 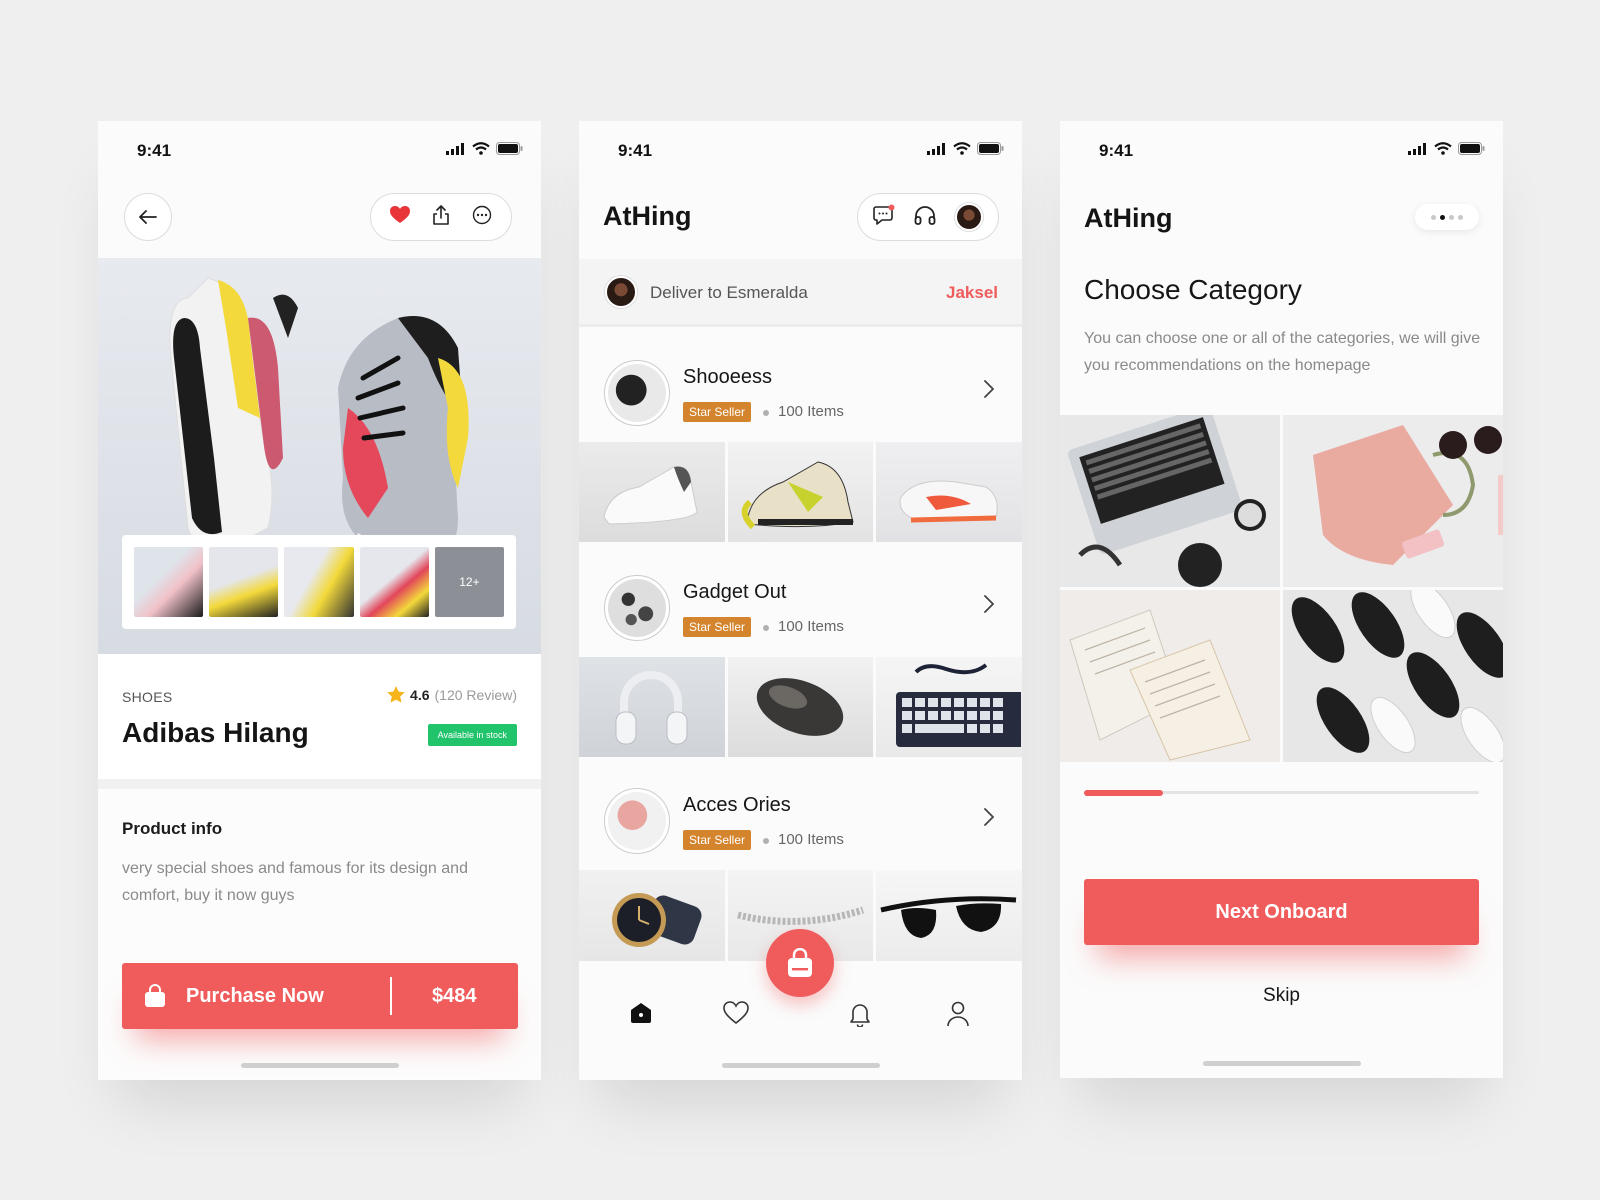 What do you see at coordinates (949, 501) in the screenshot?
I see `sneaker-orange-image` at bounding box center [949, 501].